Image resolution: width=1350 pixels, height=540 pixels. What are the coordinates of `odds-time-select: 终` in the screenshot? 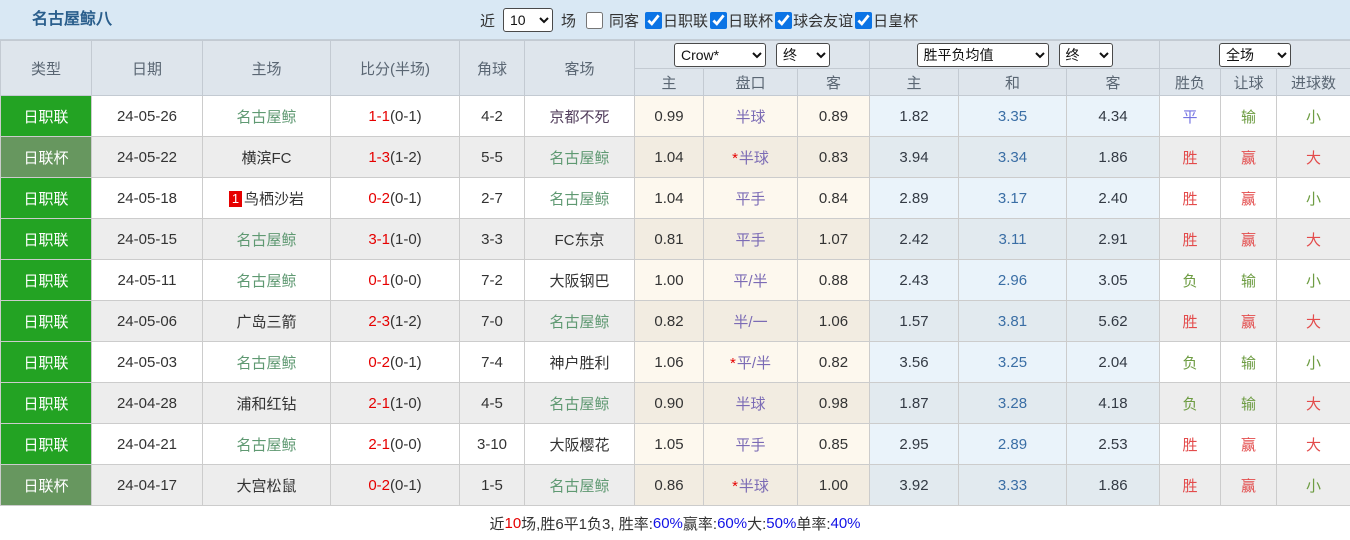 It's located at (803, 54).